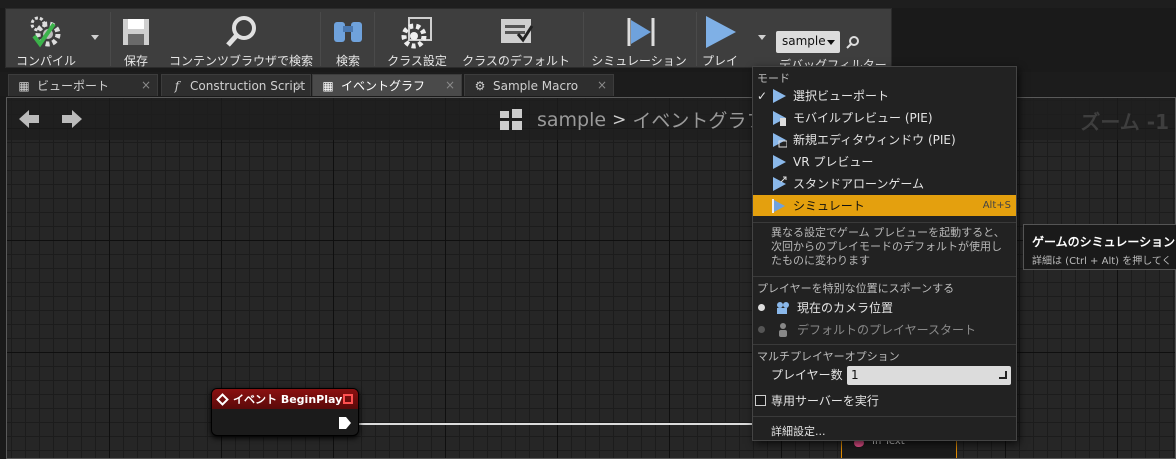 This screenshot has width=1176, height=459. I want to click on spawn-option-label: デフォルトのプレイヤースタート, so click(887, 330).